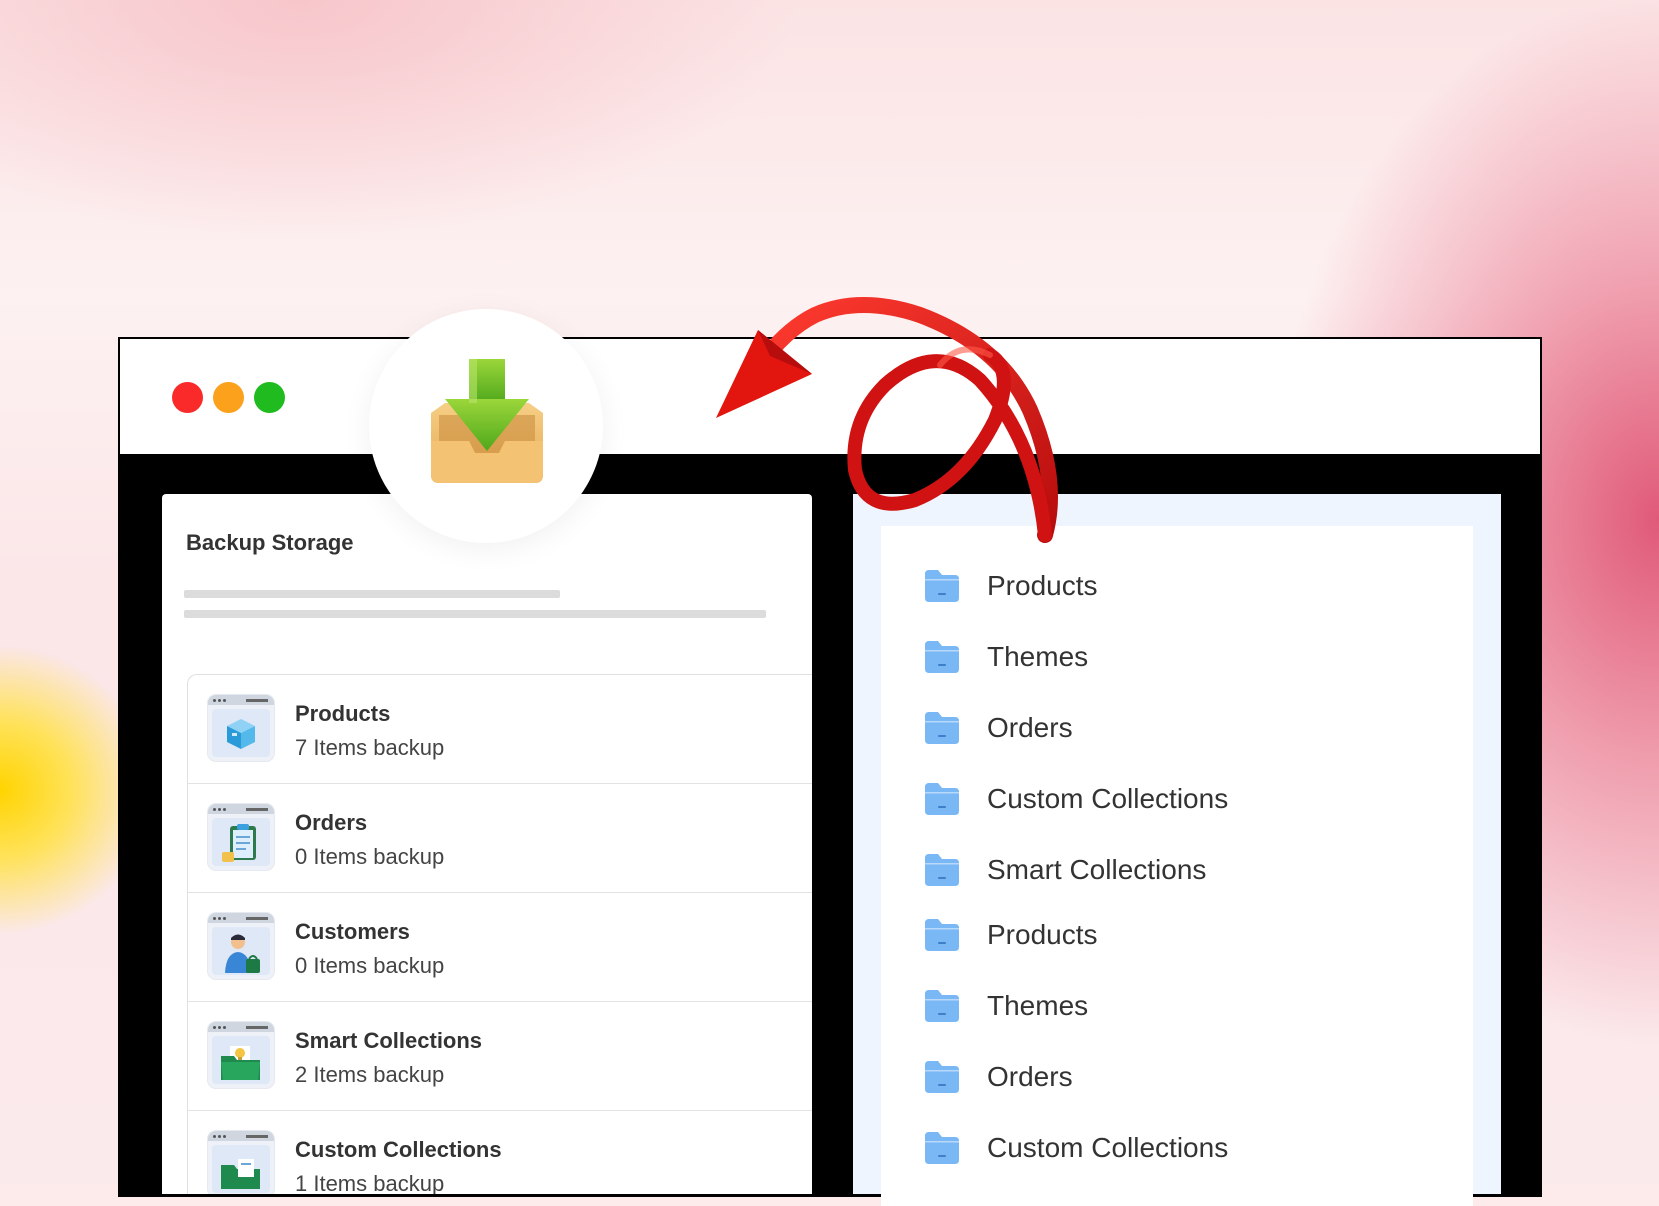 This screenshot has width=1659, height=1206. Describe the element at coordinates (241, 837) in the screenshot. I see `order-clipboard-icon` at that location.